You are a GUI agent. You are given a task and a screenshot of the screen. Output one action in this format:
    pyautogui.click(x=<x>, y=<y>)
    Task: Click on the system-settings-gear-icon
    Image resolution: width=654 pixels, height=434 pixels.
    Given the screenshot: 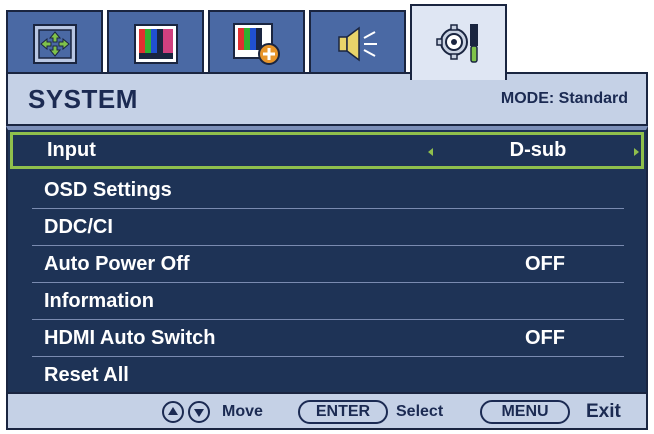 What is the action you would take?
    pyautogui.click(x=456, y=43)
    